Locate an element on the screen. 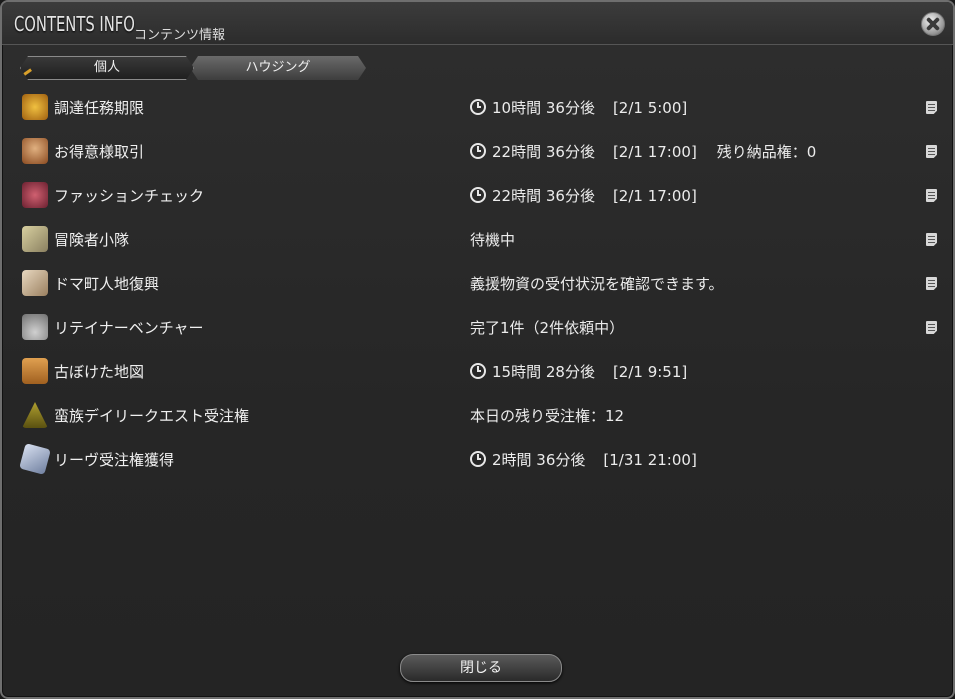 The height and width of the screenshot is (699, 955). time-remaining: 2時間 36分後 is located at coordinates (539, 460).